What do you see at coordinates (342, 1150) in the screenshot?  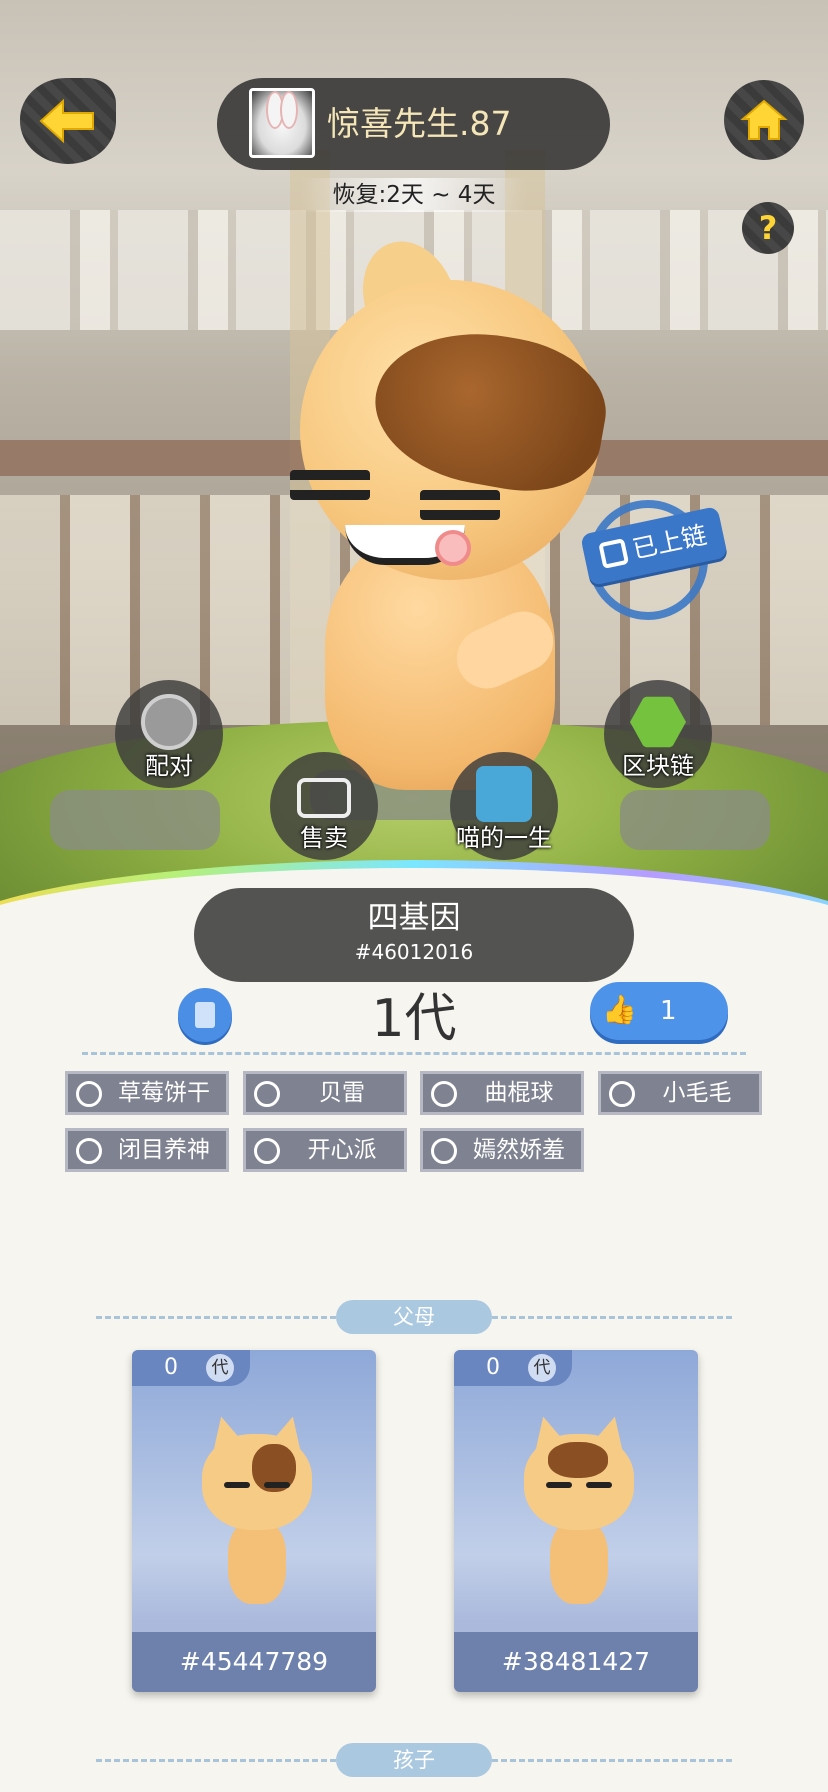 I see `trait-label: 开心派` at bounding box center [342, 1150].